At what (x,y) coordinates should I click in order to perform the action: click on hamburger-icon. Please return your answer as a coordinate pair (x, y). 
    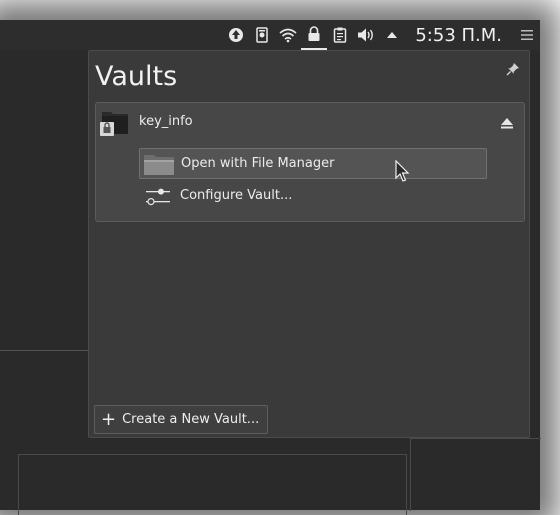
    Looking at the image, I should click on (527, 35).